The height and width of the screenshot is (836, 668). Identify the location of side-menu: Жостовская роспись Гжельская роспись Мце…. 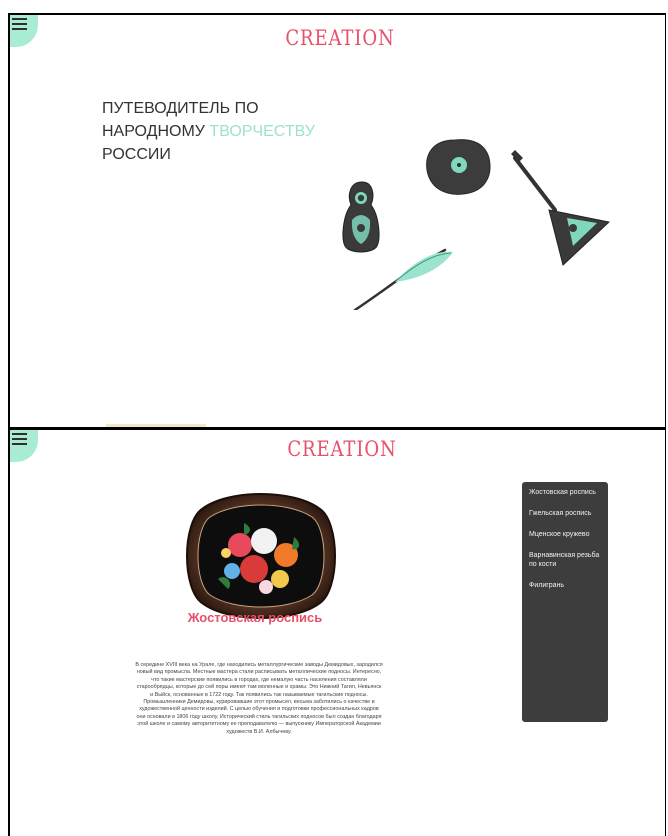
(565, 602).